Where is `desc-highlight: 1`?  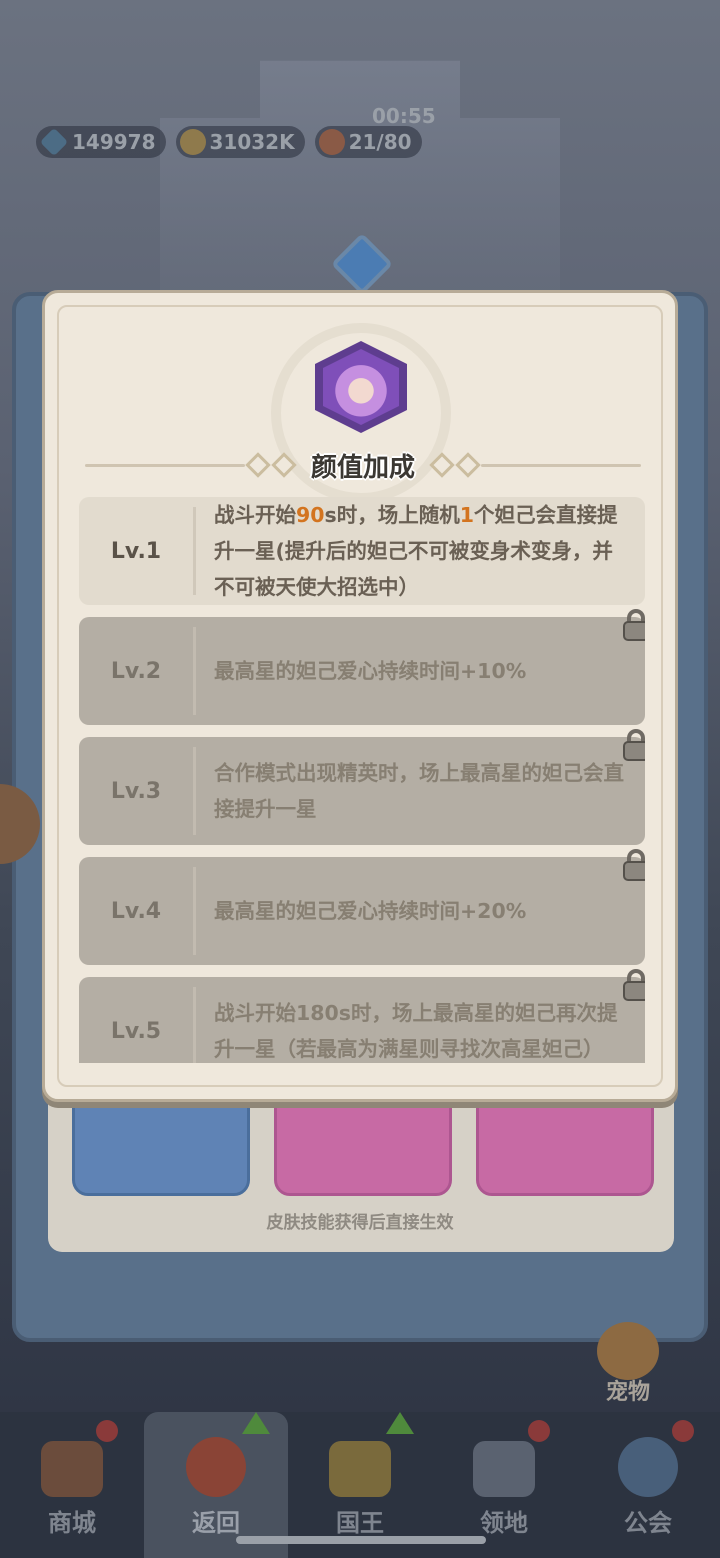 desc-highlight: 1 is located at coordinates (466, 515).